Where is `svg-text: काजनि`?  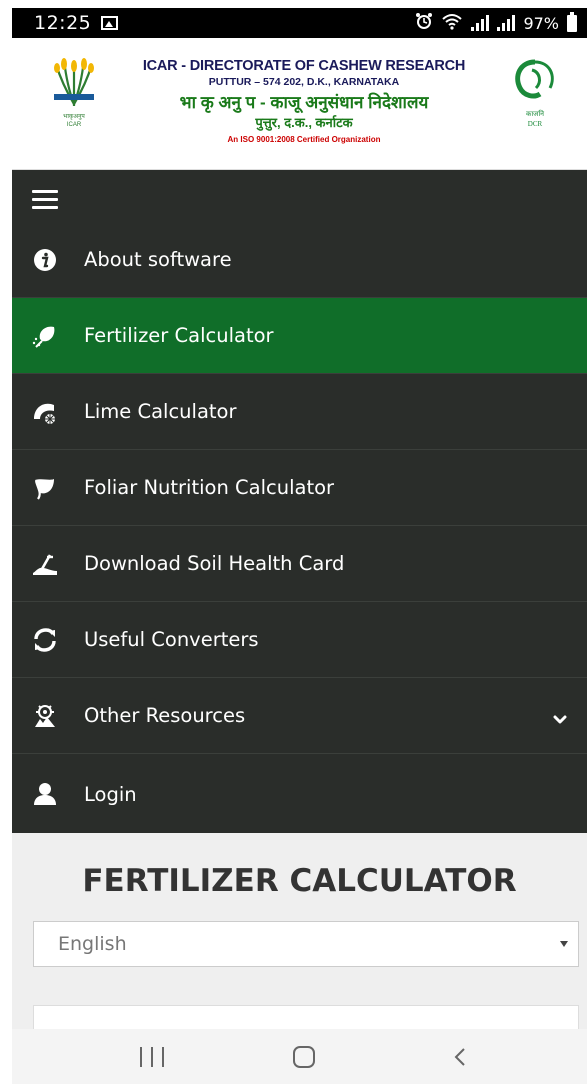 svg-text: काजनि is located at coordinates (535, 113).